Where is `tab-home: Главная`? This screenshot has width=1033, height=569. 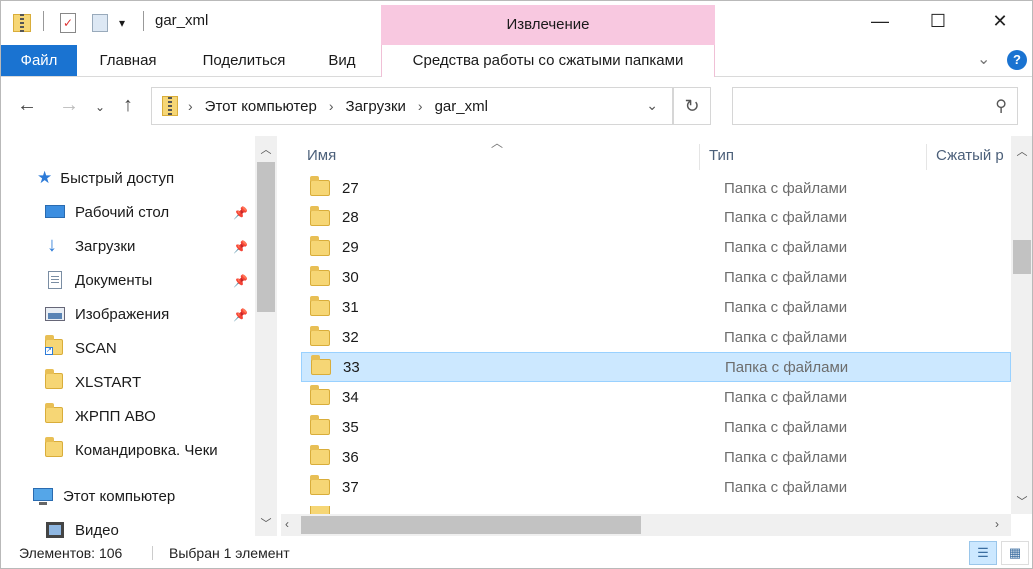
tab-home: Главная is located at coordinates (128, 60).